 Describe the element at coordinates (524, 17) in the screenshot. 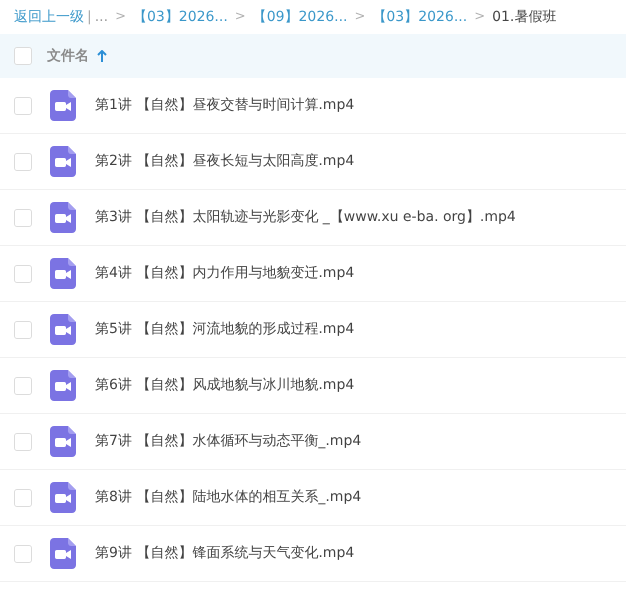

I see `current-folder-label: 01.暑假班` at that location.